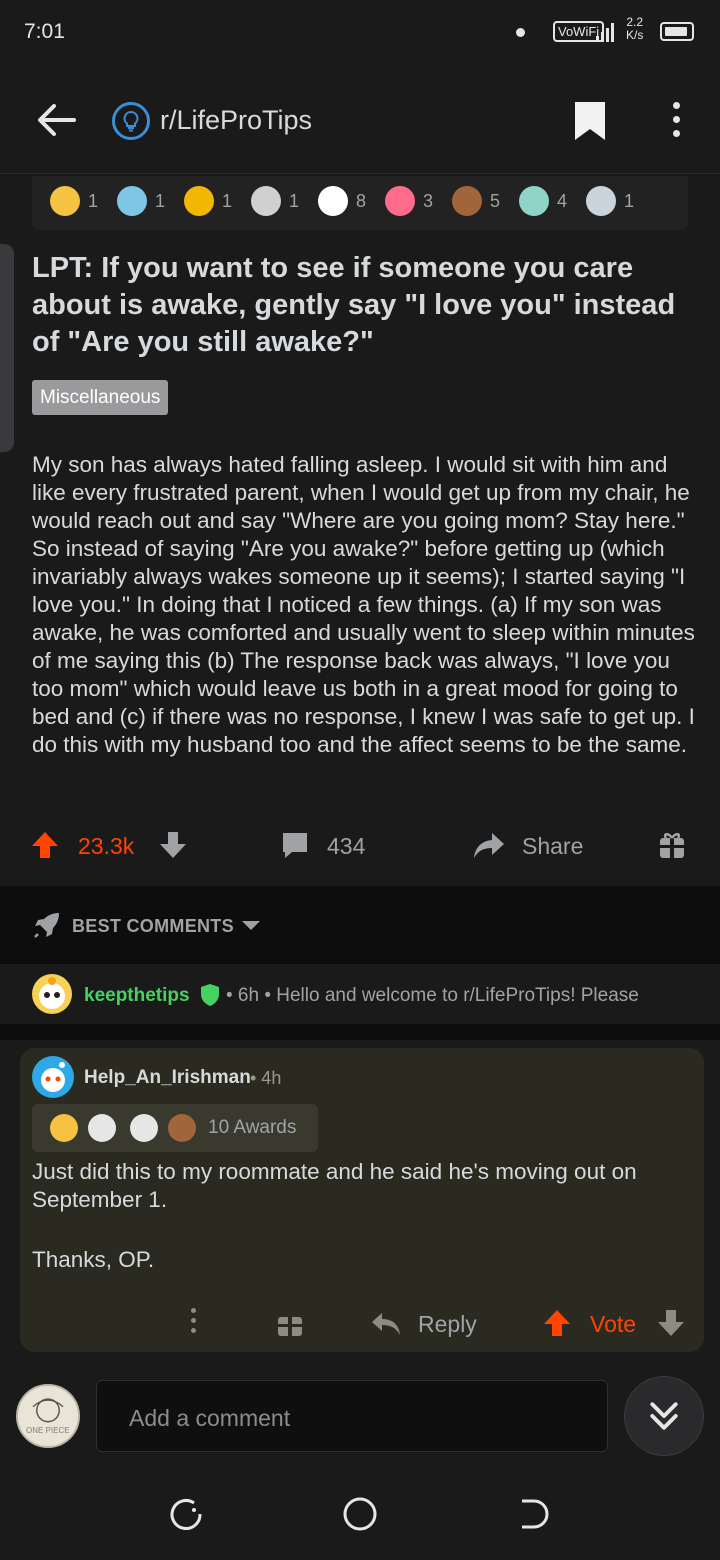  Describe the element at coordinates (400, 201) in the screenshot. I see `award-heart-icon` at that location.